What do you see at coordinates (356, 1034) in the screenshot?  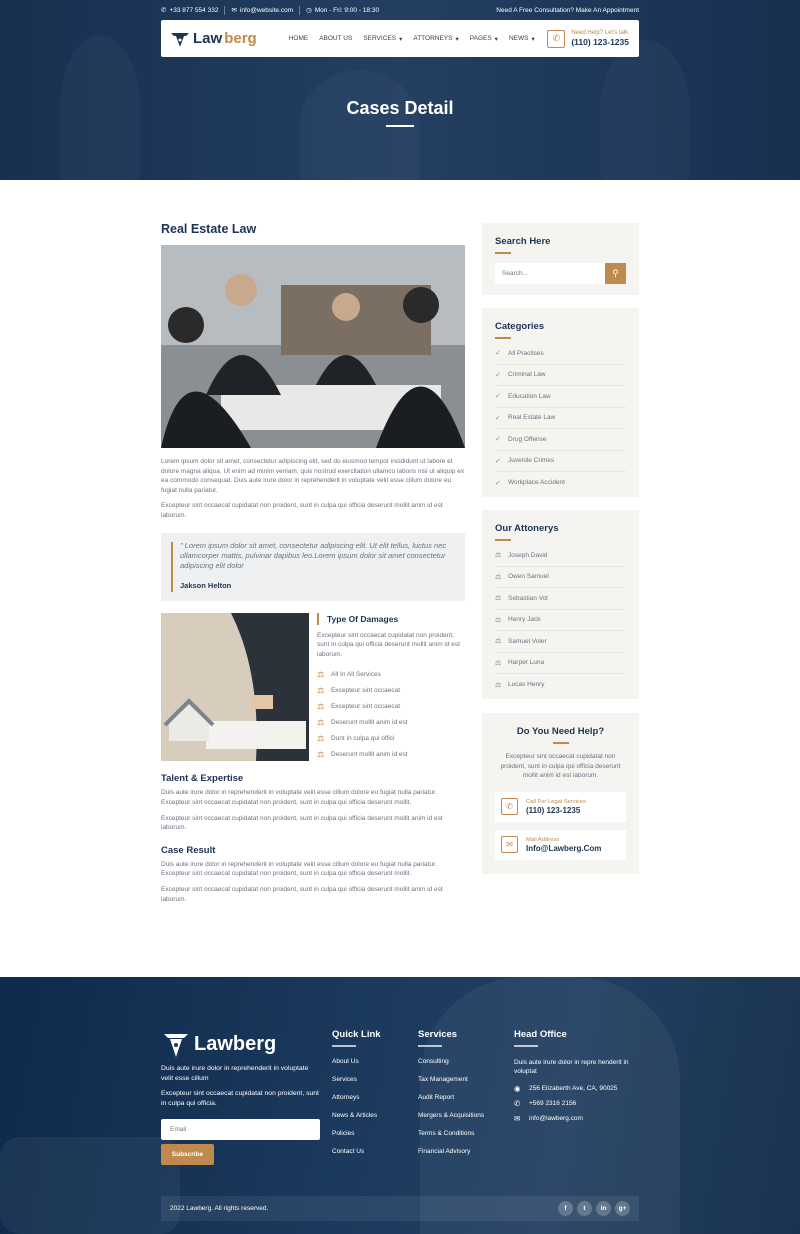 I see `footer-heading: Quick Link` at bounding box center [356, 1034].